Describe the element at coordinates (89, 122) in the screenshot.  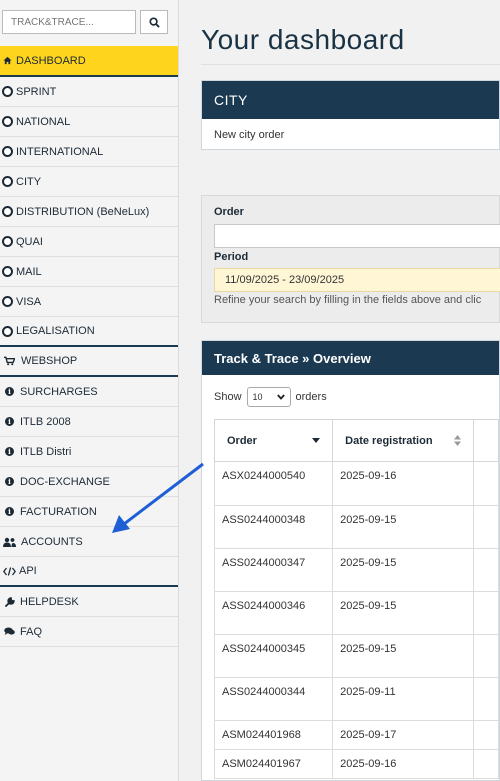
I see `sidebar-item-national: NATIONAL` at that location.